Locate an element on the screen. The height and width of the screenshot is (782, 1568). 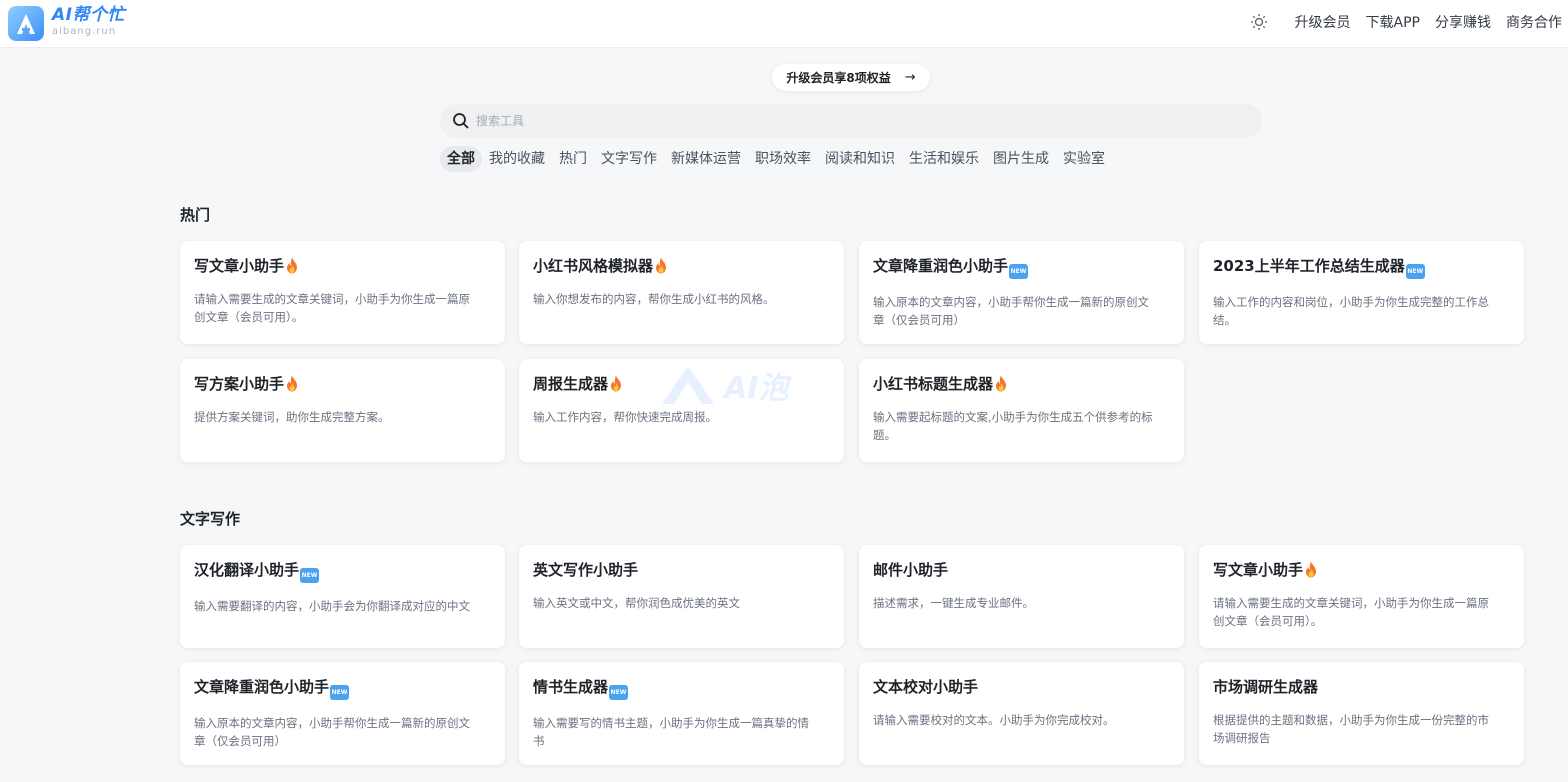
logo: AI帮个忙 aibang.run is located at coordinates (66, 23).